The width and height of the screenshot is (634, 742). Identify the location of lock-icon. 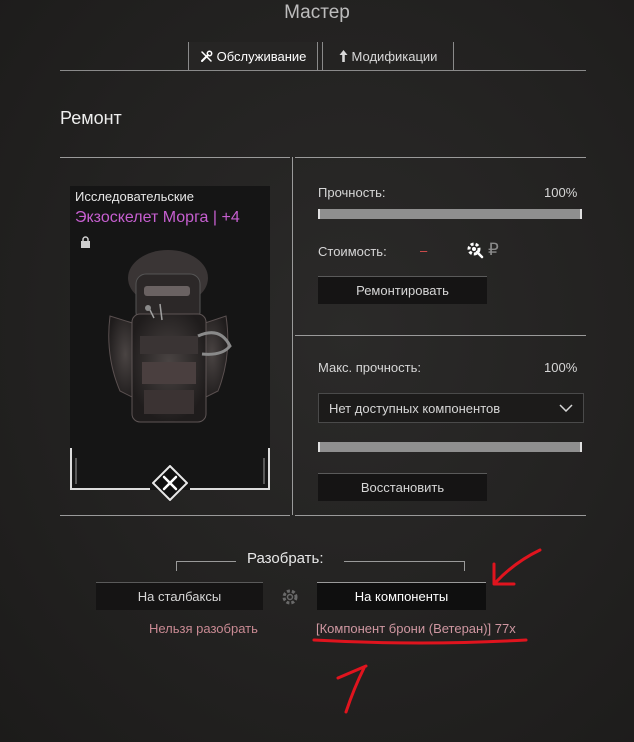
(85, 242).